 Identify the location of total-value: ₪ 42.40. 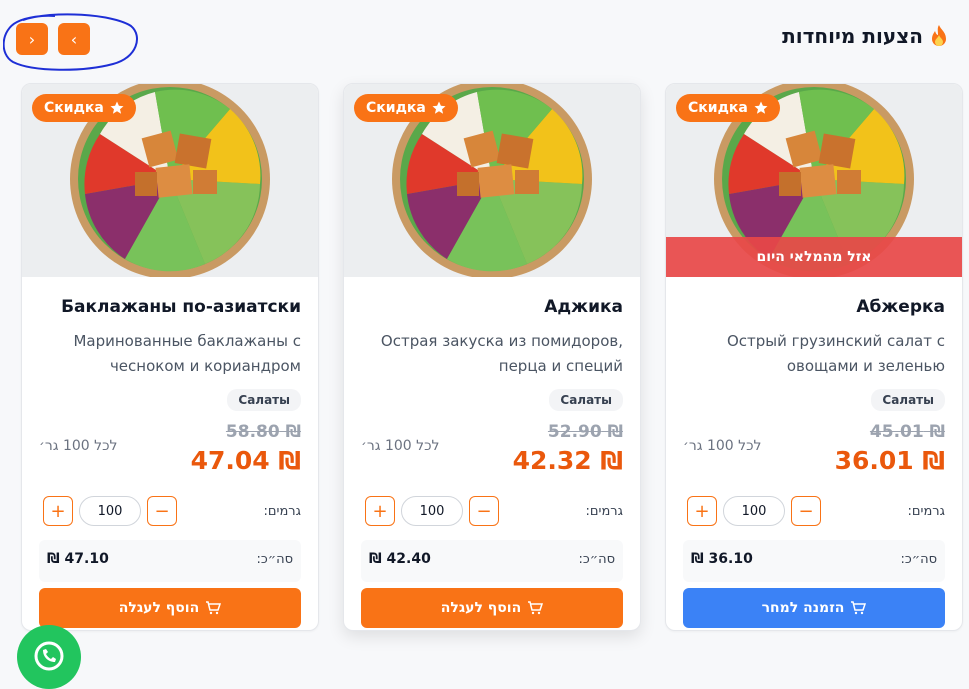
(400, 559).